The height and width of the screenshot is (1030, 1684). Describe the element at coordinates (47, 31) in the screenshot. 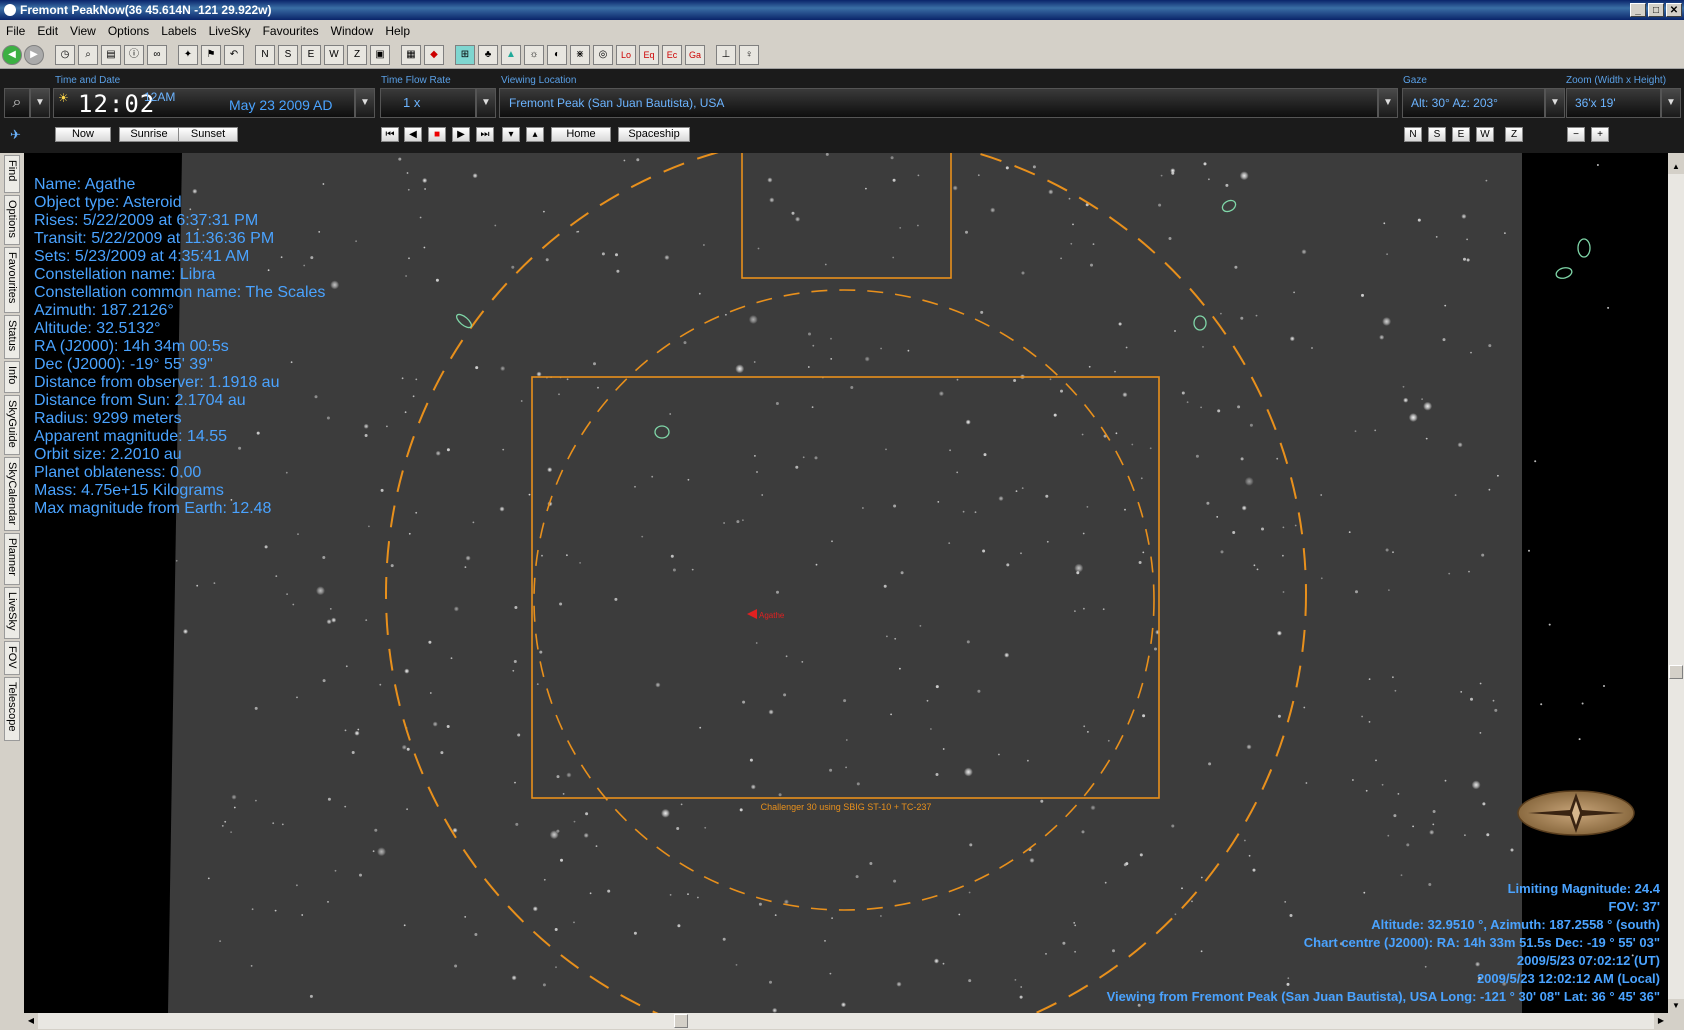

I see `menu-edit: Edit` at that location.